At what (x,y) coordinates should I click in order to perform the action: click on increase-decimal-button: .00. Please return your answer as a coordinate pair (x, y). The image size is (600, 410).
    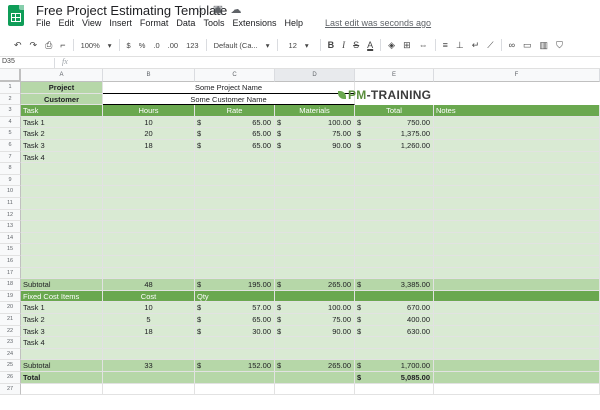
    Looking at the image, I should click on (173, 45).